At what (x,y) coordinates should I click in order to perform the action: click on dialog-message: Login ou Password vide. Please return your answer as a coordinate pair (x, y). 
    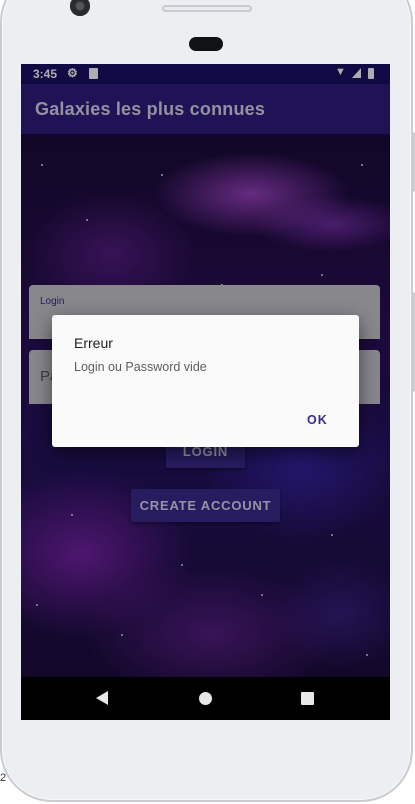
    Looking at the image, I should click on (140, 367).